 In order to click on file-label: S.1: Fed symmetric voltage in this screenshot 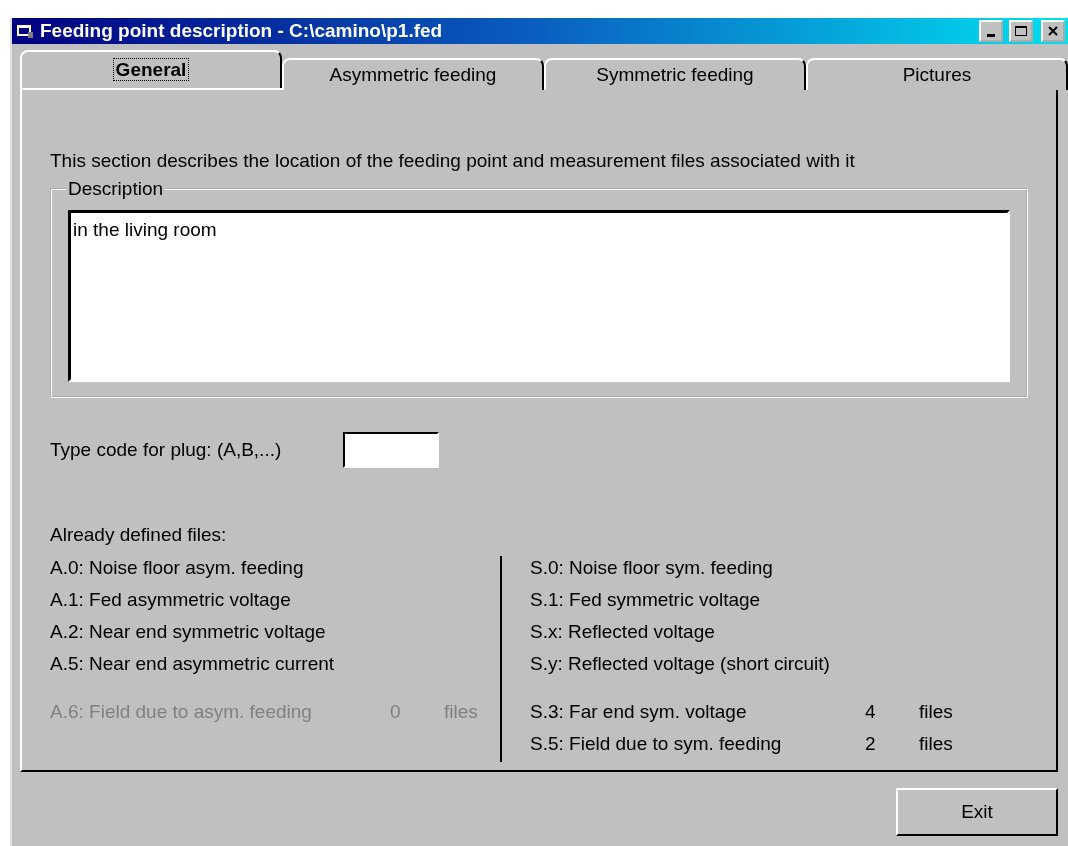, I will do `click(645, 600)`.